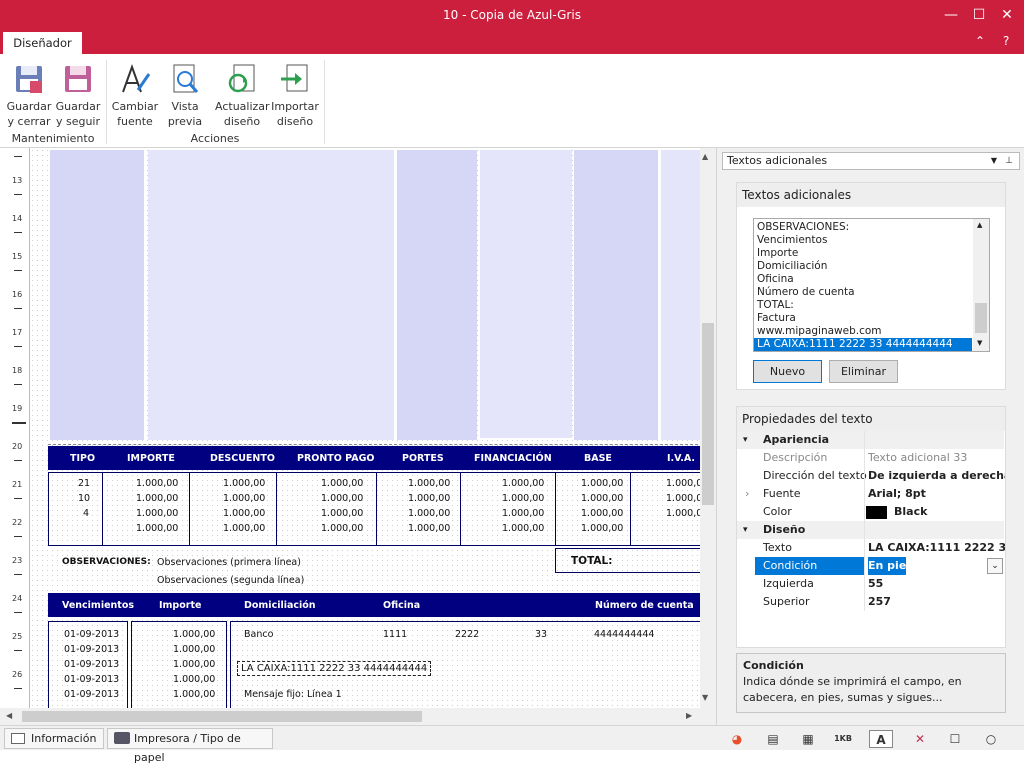 This screenshot has width=1024, height=767. Describe the element at coordinates (782, 493) in the screenshot. I see `prop-label: Fuente` at that location.